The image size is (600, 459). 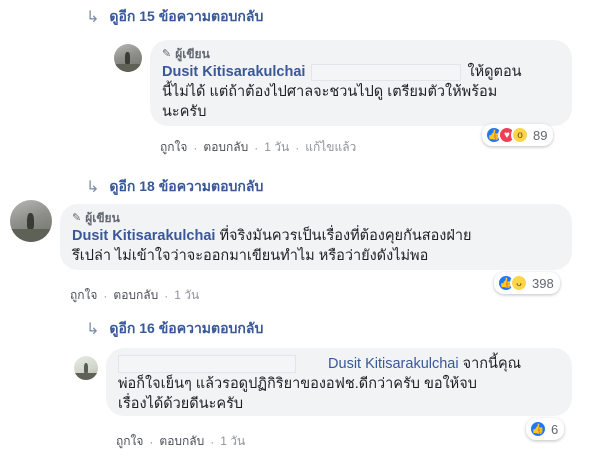 I want to click on haha-icon: ᴗ, so click(x=519, y=283).